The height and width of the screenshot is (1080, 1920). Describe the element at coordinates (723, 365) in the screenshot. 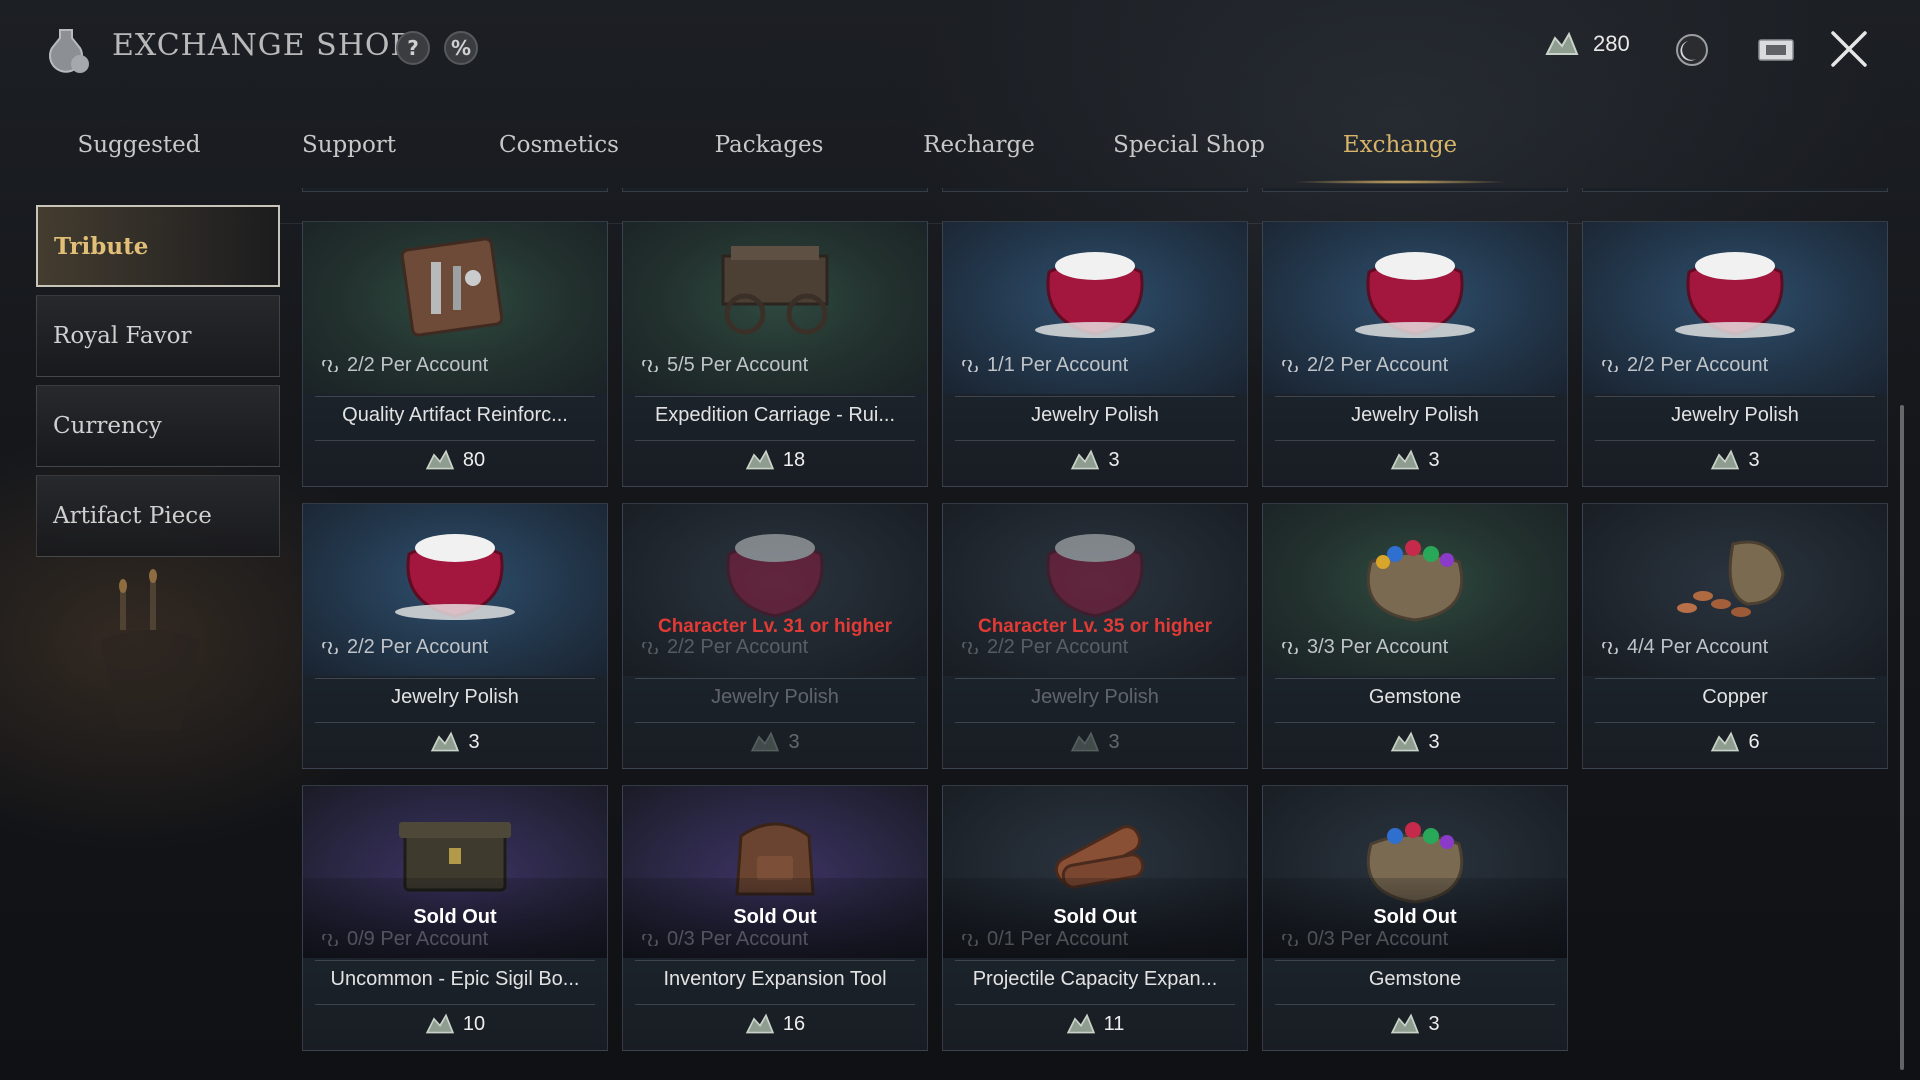

I see `purchase-limit: 5/5 Per Account` at that location.